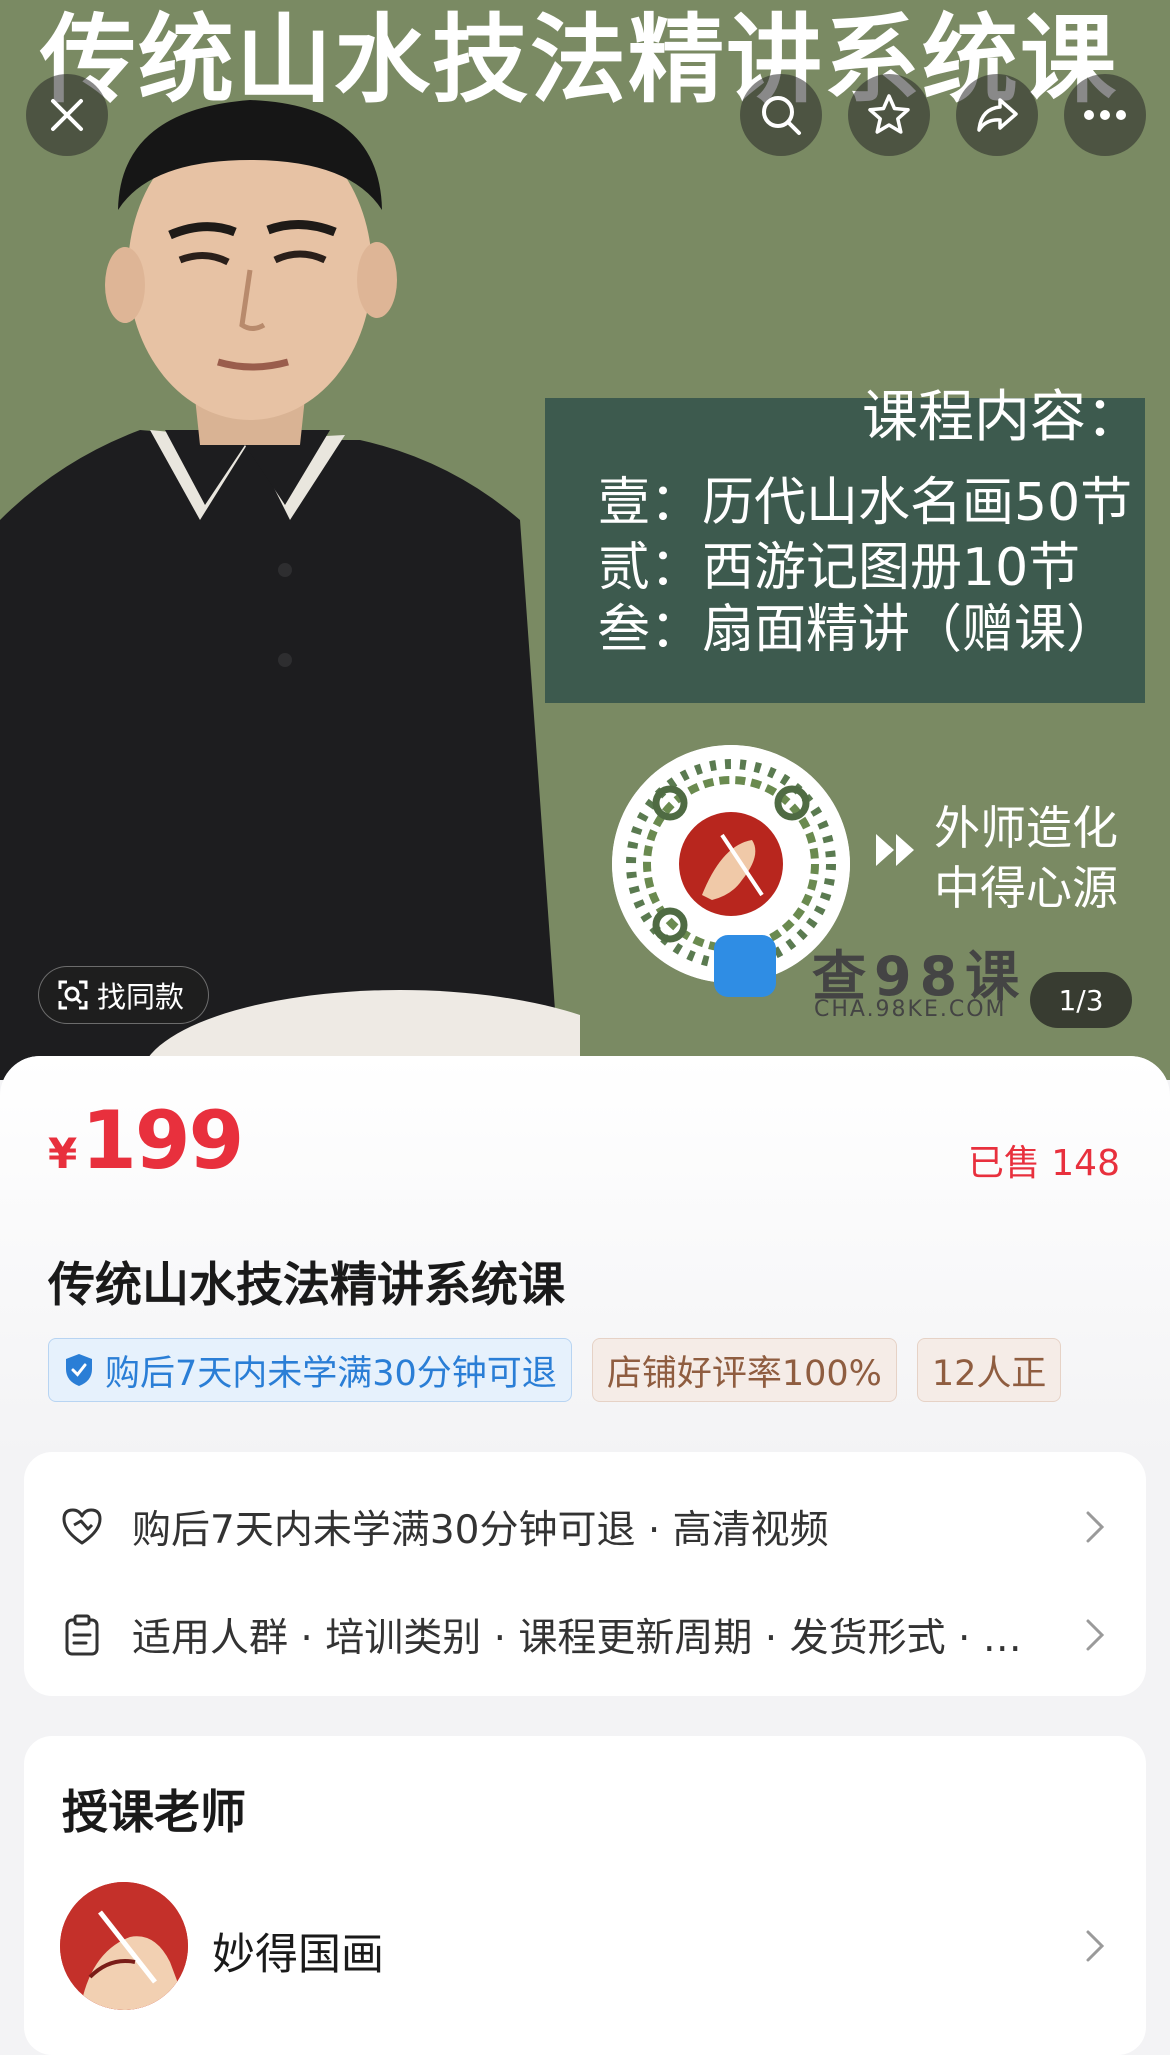 This screenshot has height=2055, width=1170. Describe the element at coordinates (895, 850) in the screenshot. I see `double-arrow-icon` at that location.